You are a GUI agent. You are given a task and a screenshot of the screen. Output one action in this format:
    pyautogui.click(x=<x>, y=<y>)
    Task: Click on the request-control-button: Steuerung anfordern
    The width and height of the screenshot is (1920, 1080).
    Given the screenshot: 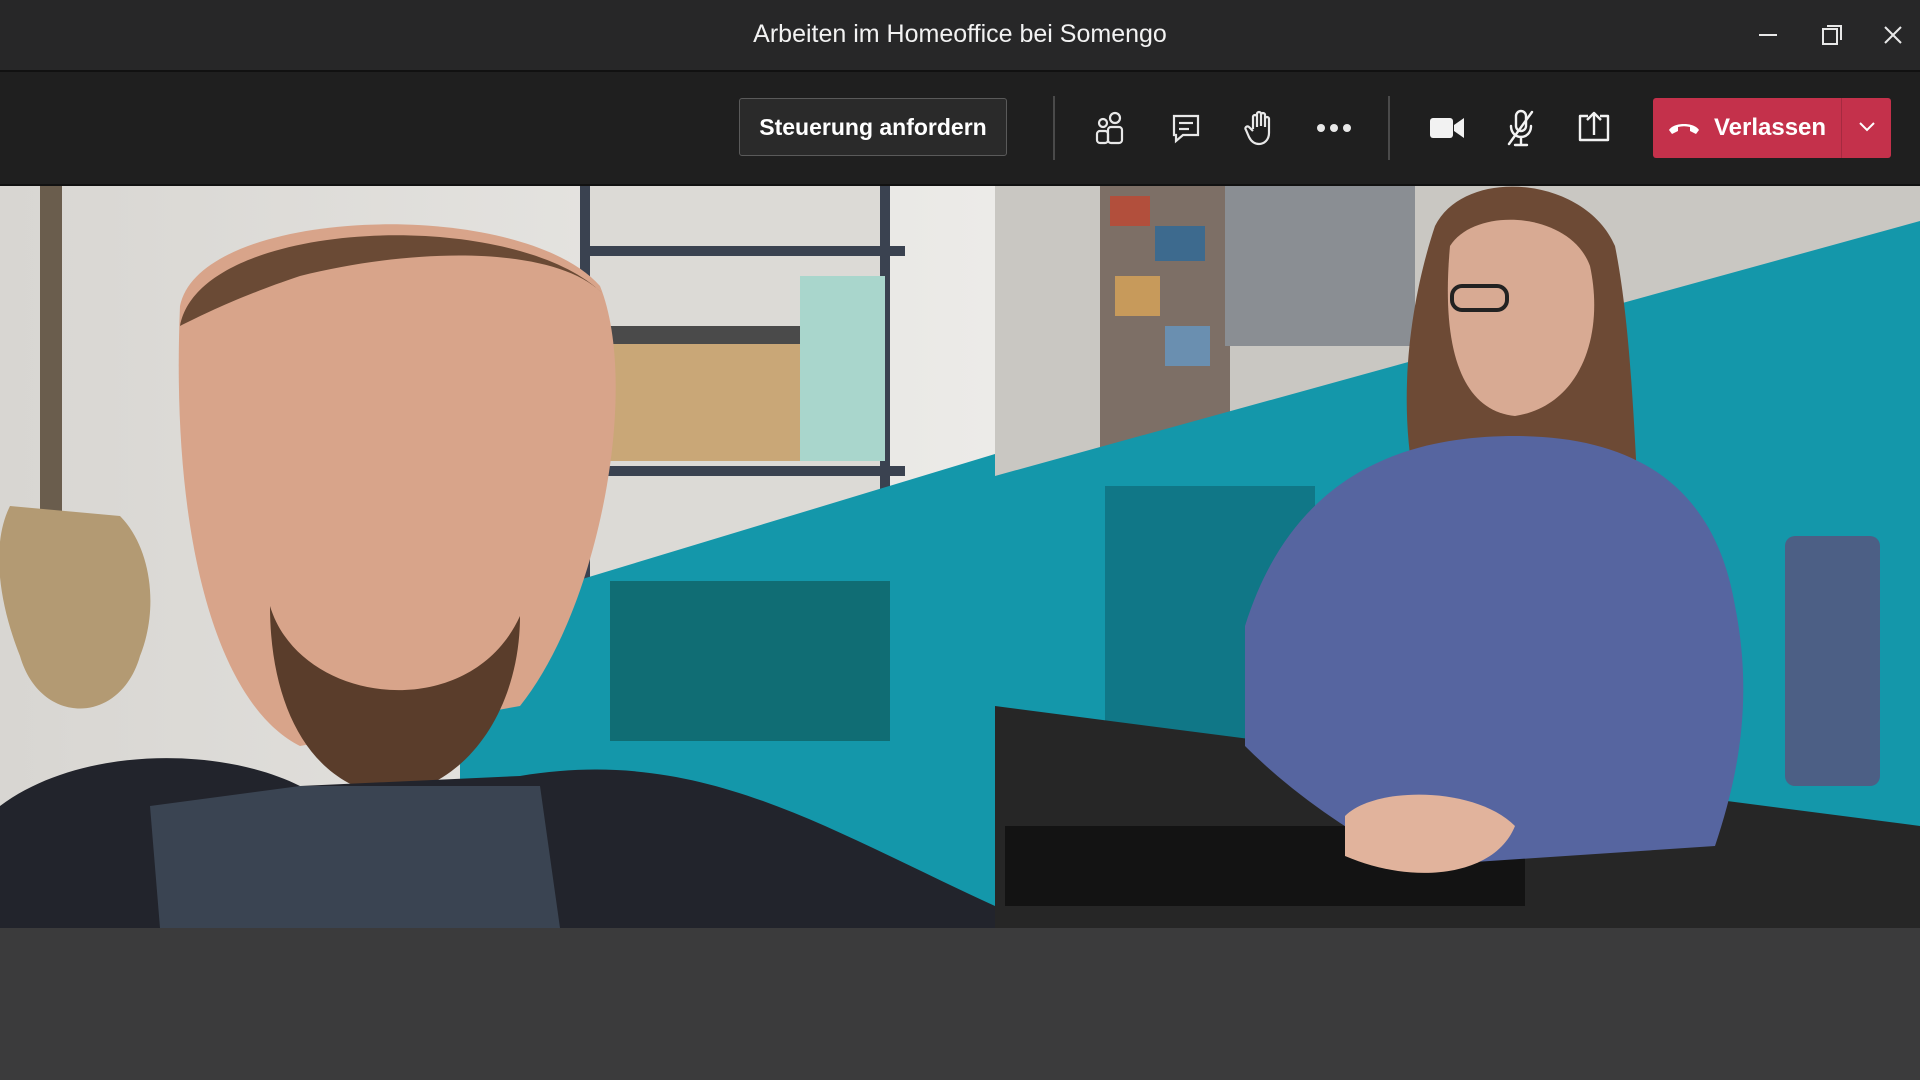 What is the action you would take?
    pyautogui.click(x=873, y=127)
    